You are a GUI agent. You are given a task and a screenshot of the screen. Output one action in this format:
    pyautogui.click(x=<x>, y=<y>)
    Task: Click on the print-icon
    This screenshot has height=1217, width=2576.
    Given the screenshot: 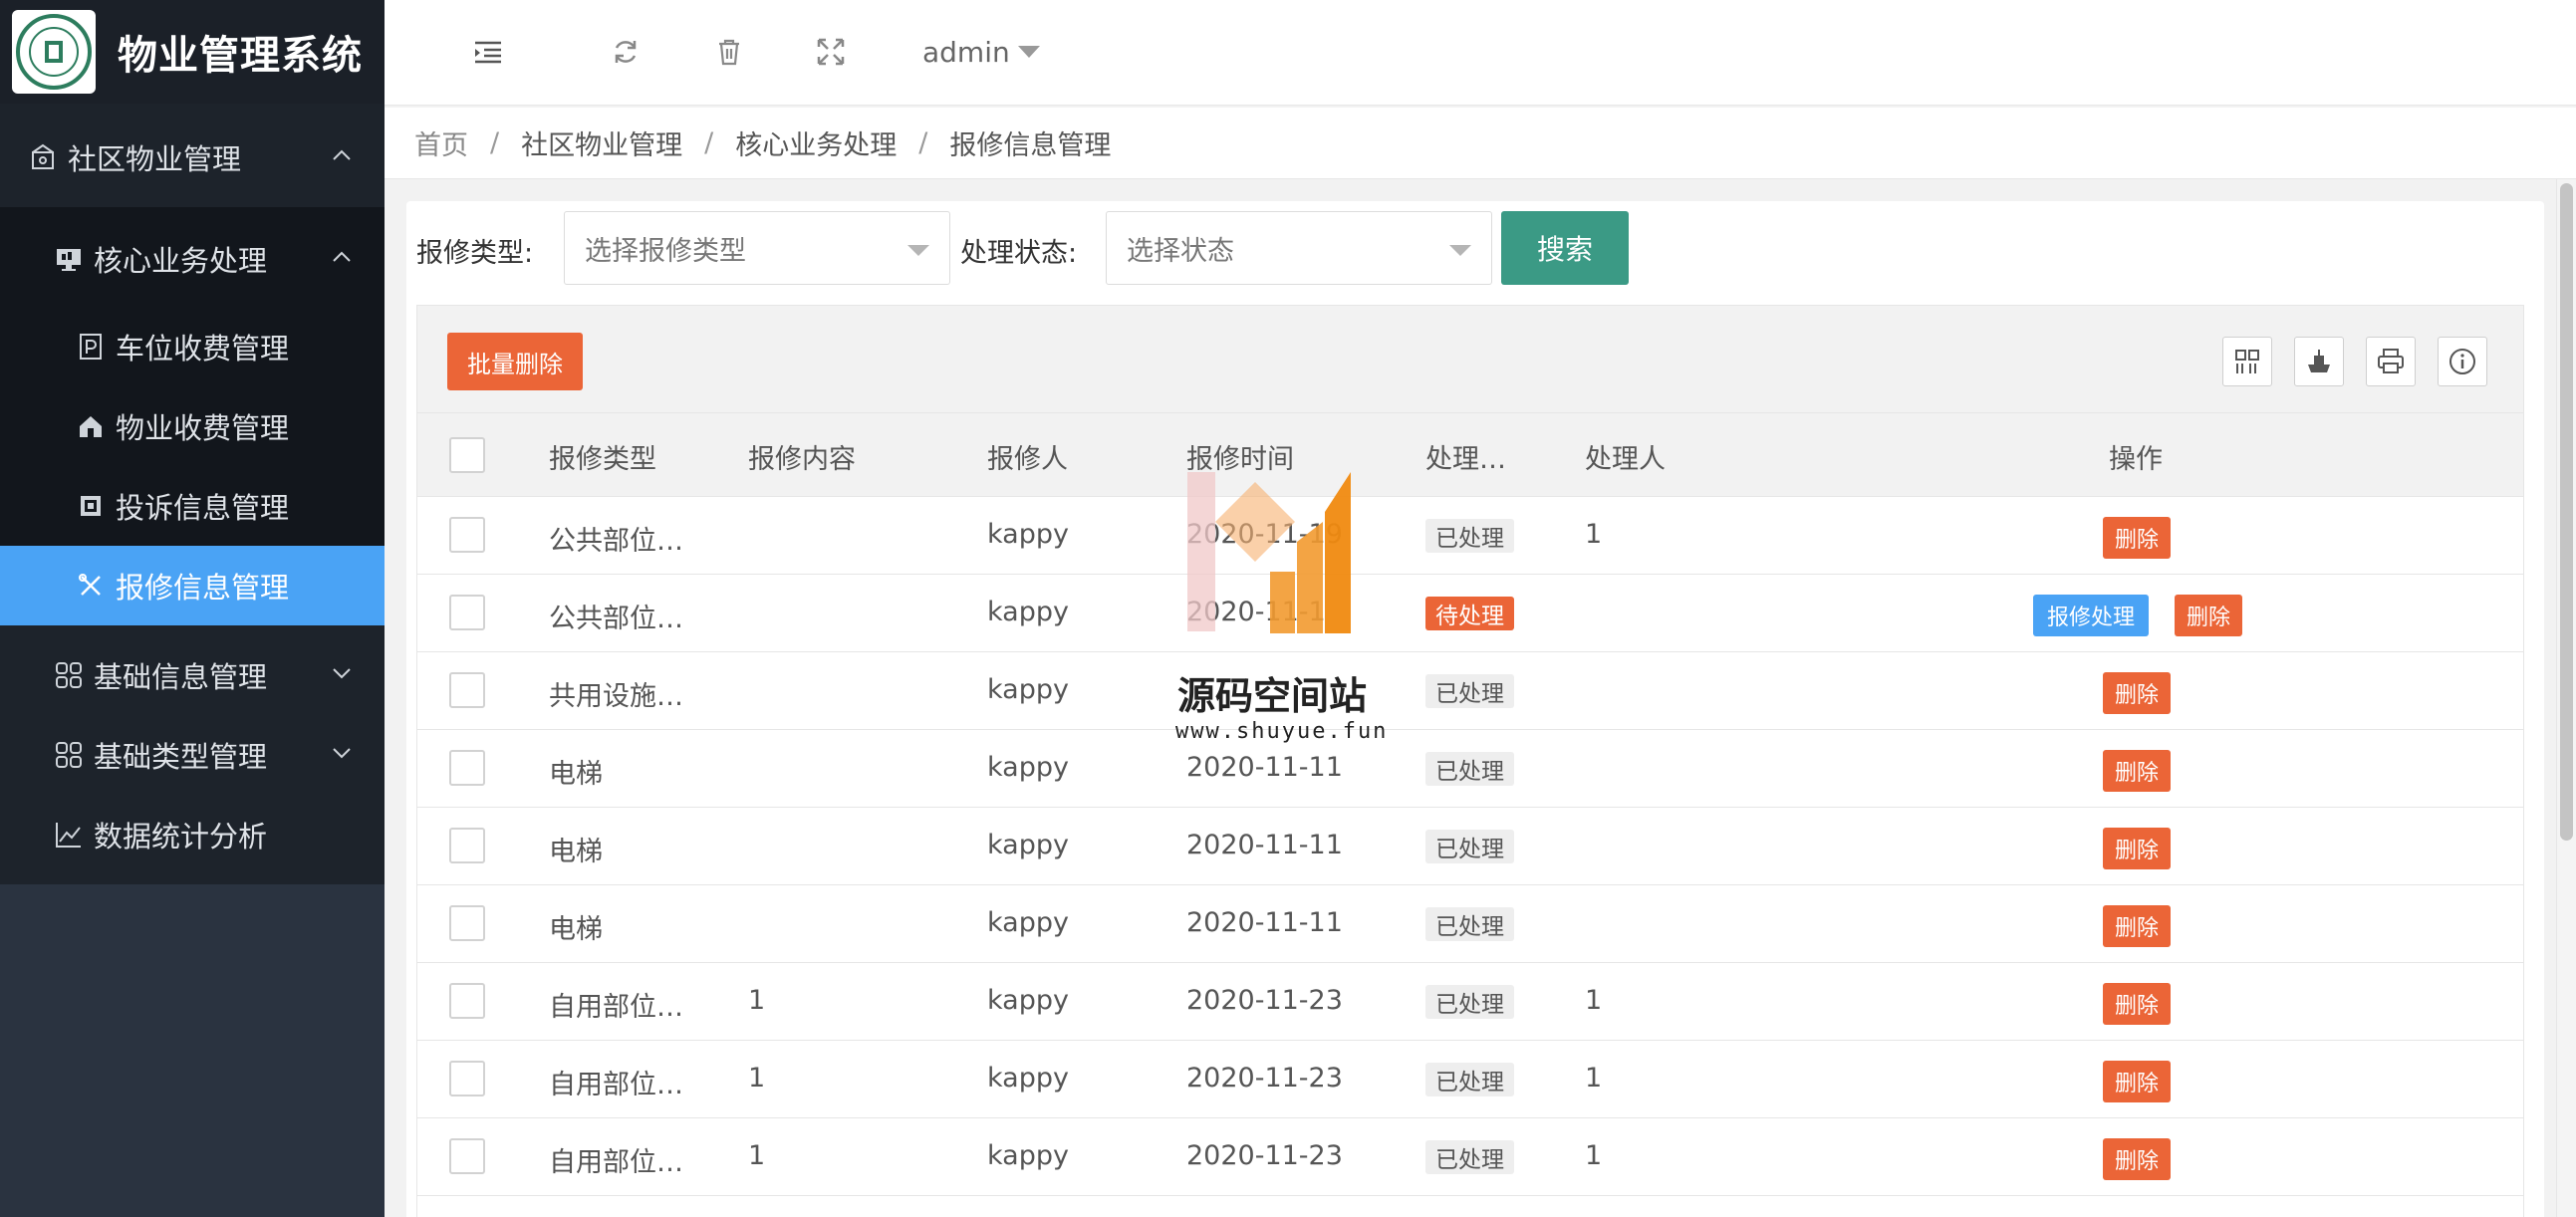 What is the action you would take?
    pyautogui.click(x=2391, y=361)
    